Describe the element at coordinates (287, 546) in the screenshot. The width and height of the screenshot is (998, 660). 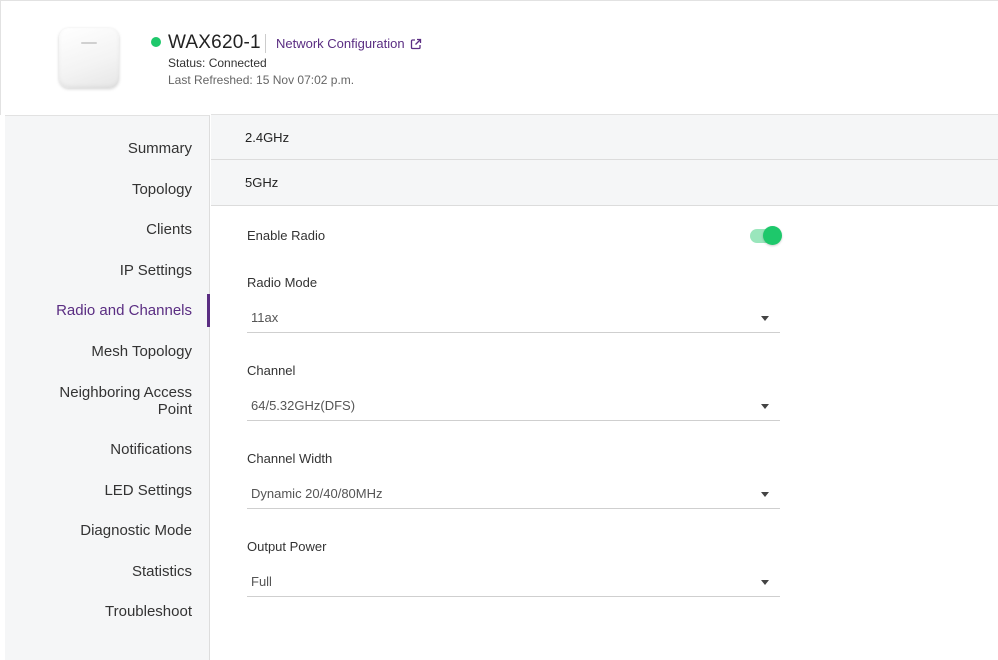
I see `output-power-label: Output Power` at that location.